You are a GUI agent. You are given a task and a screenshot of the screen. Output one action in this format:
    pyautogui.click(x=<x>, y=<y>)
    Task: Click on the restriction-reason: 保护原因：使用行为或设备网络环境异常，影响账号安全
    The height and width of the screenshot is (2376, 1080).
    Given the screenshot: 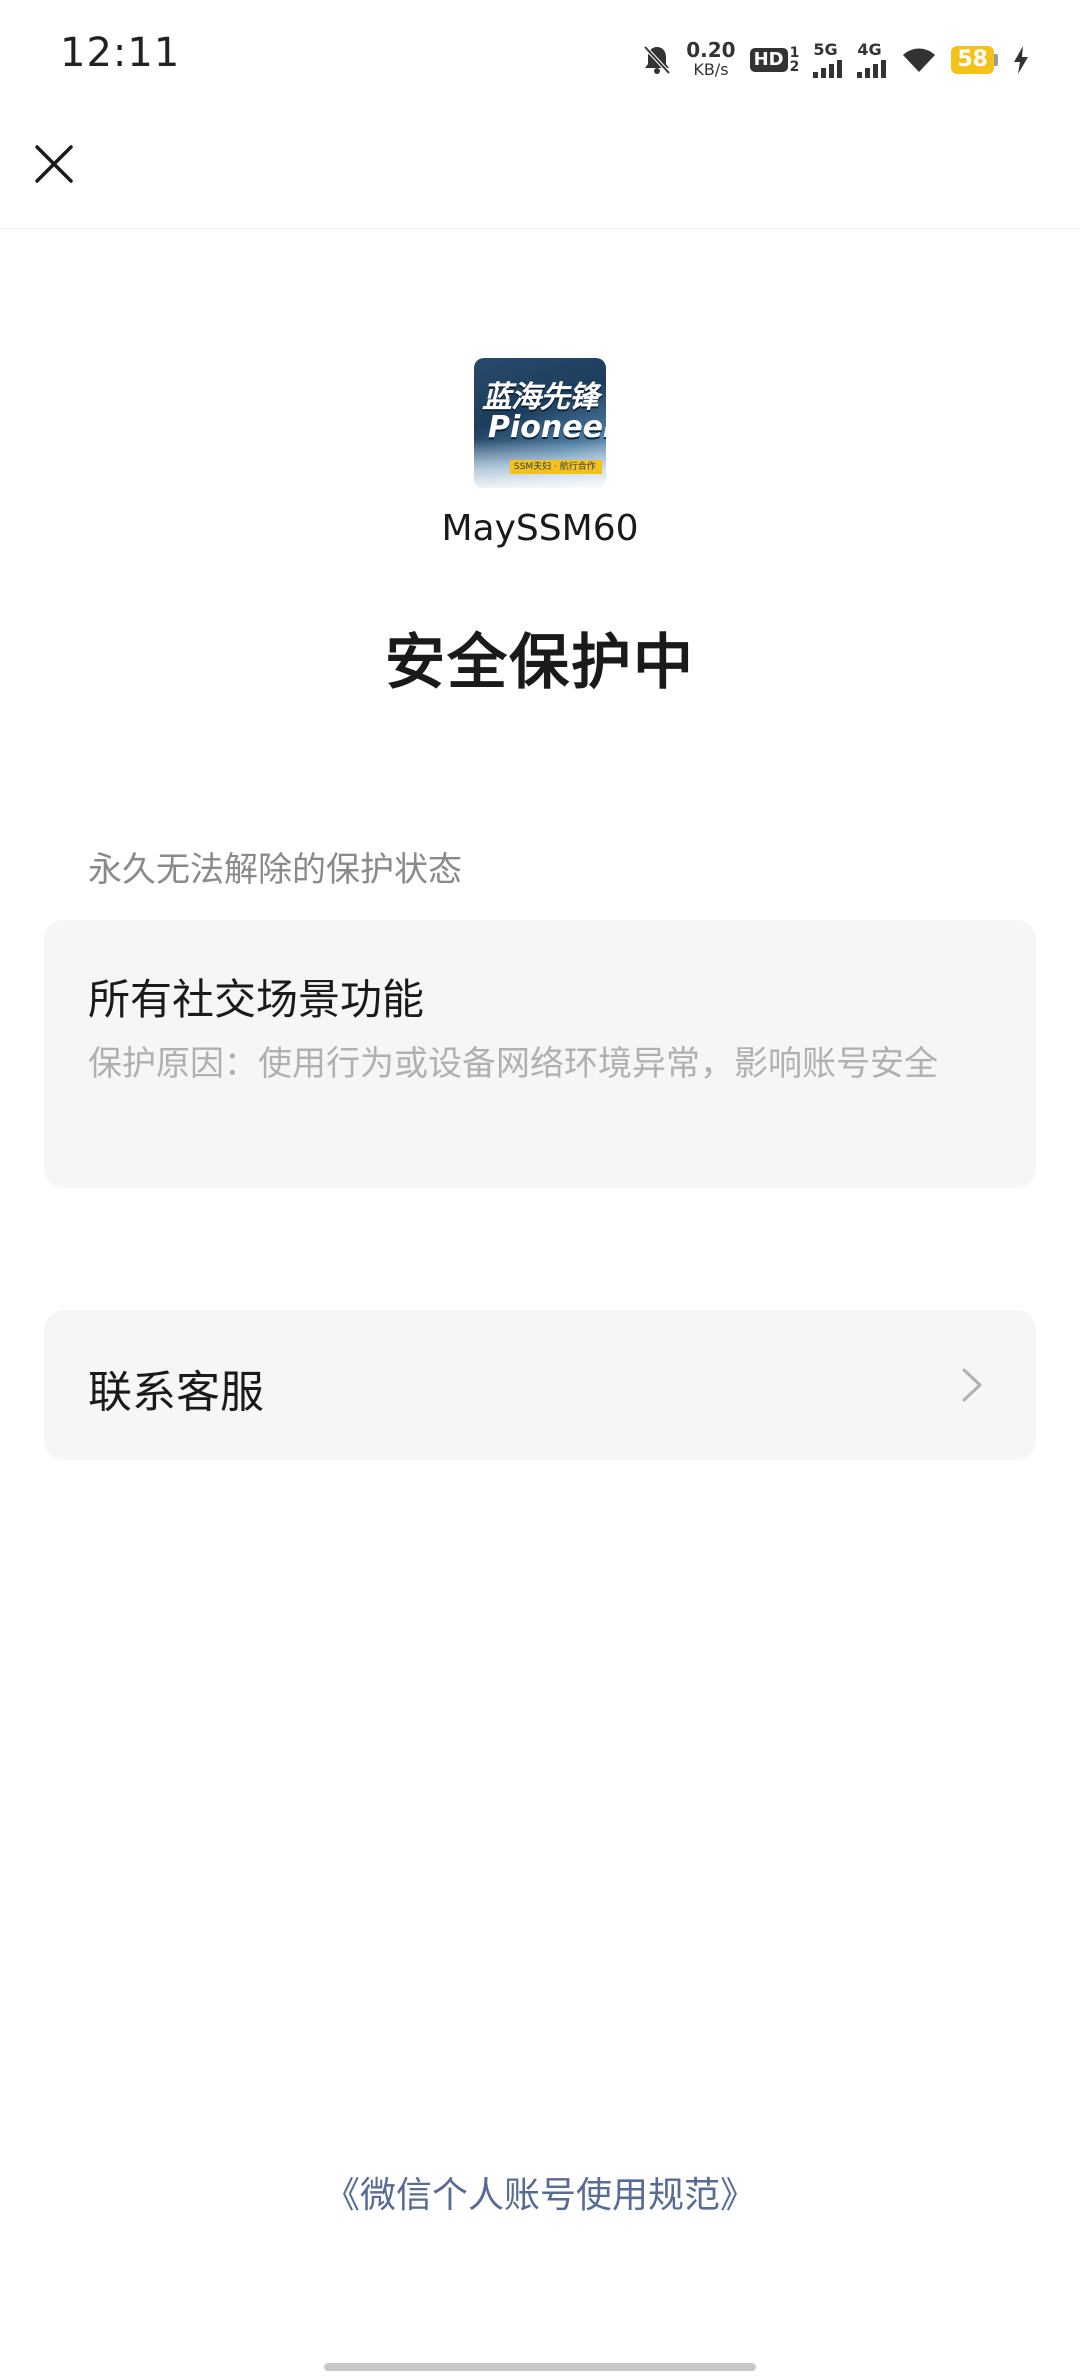 What is the action you would take?
    pyautogui.click(x=513, y=1064)
    